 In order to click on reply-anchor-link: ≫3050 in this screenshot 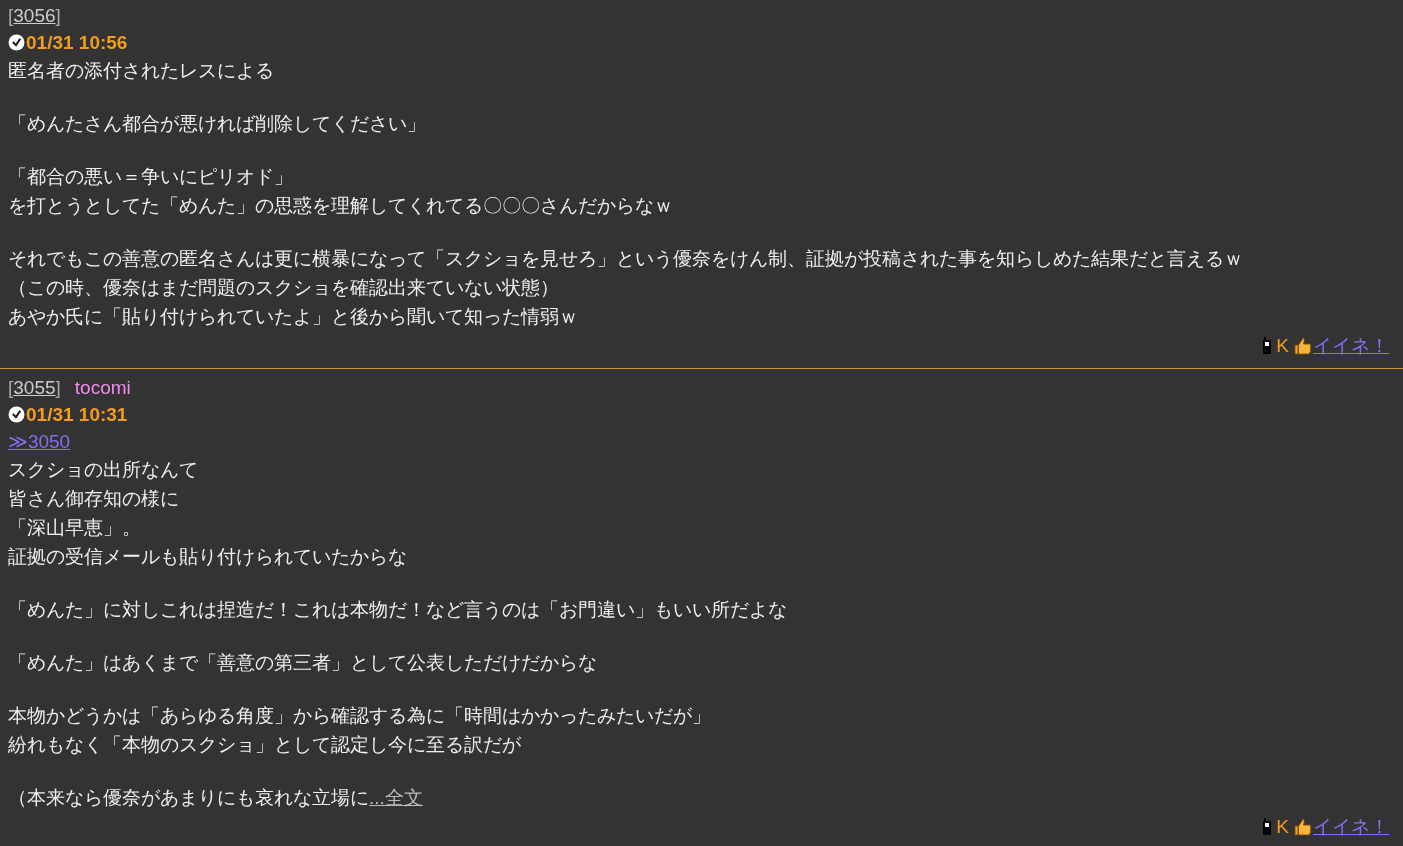, I will do `click(39, 441)`.